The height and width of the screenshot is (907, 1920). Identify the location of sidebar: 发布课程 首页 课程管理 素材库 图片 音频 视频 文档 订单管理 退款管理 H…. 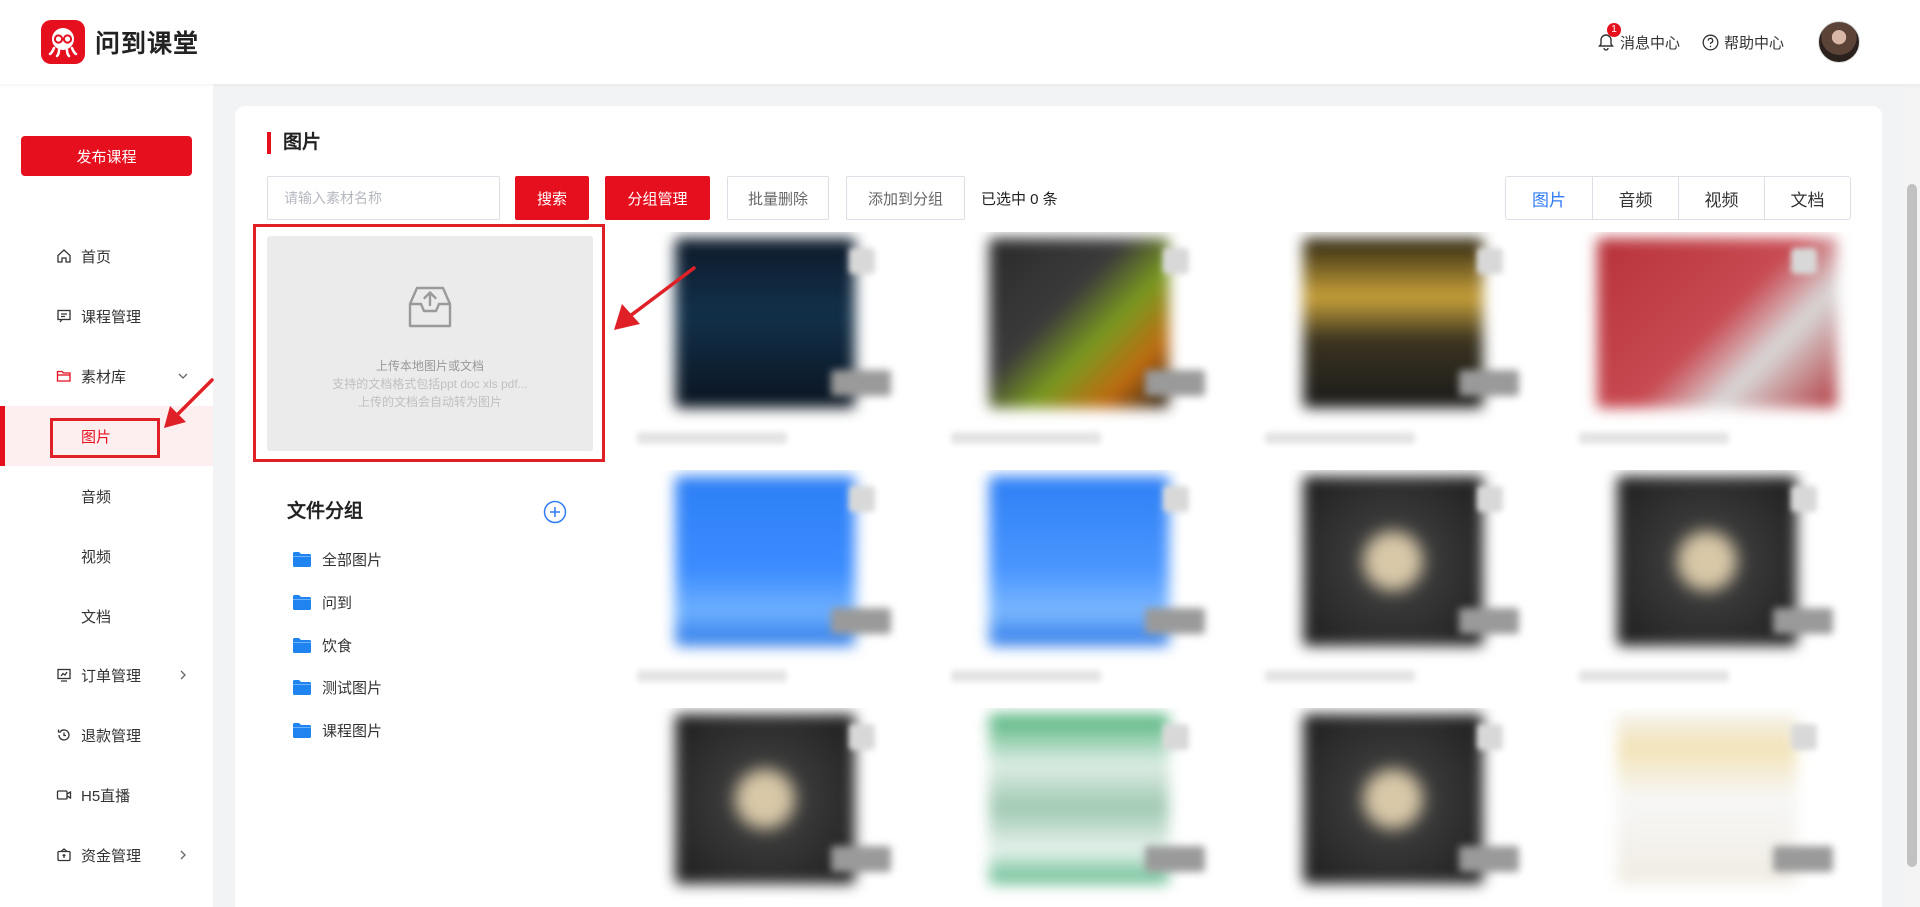
(106, 495).